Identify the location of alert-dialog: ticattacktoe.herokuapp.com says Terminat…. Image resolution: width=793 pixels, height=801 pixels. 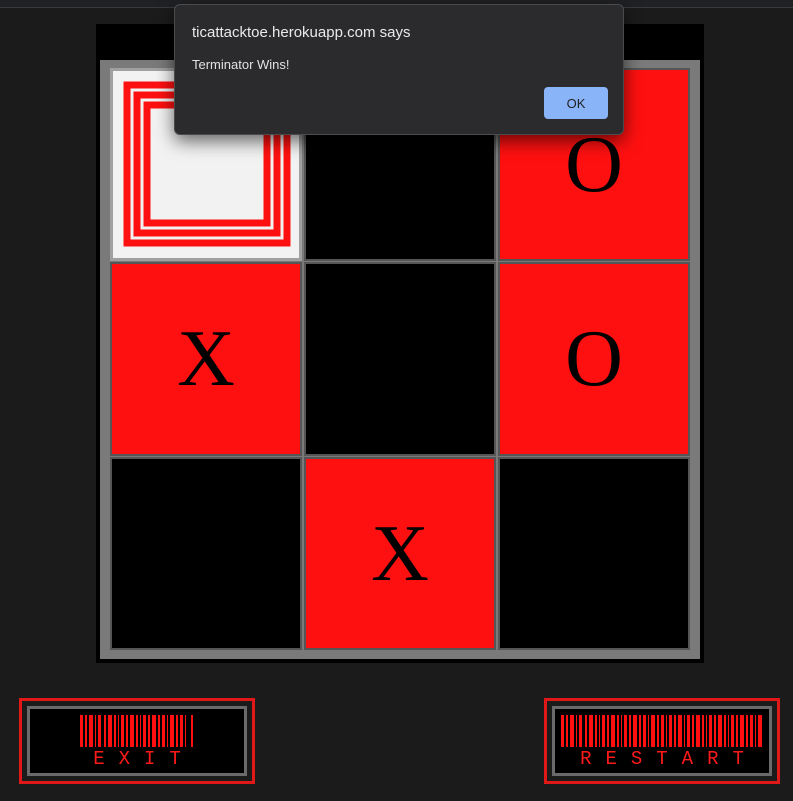
(399, 69).